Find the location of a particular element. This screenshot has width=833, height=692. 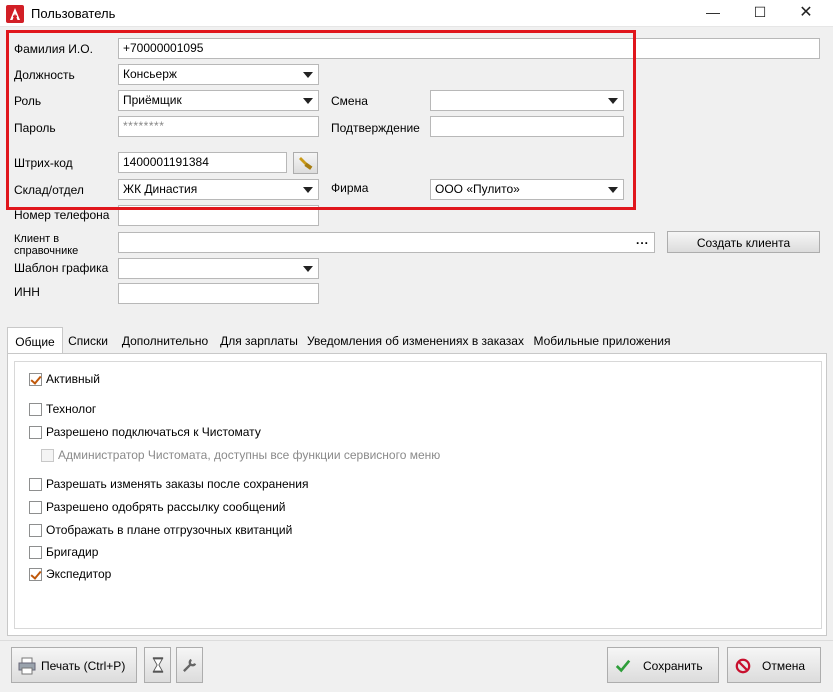

tab-salary: Для зарплаты is located at coordinates (259, 340).